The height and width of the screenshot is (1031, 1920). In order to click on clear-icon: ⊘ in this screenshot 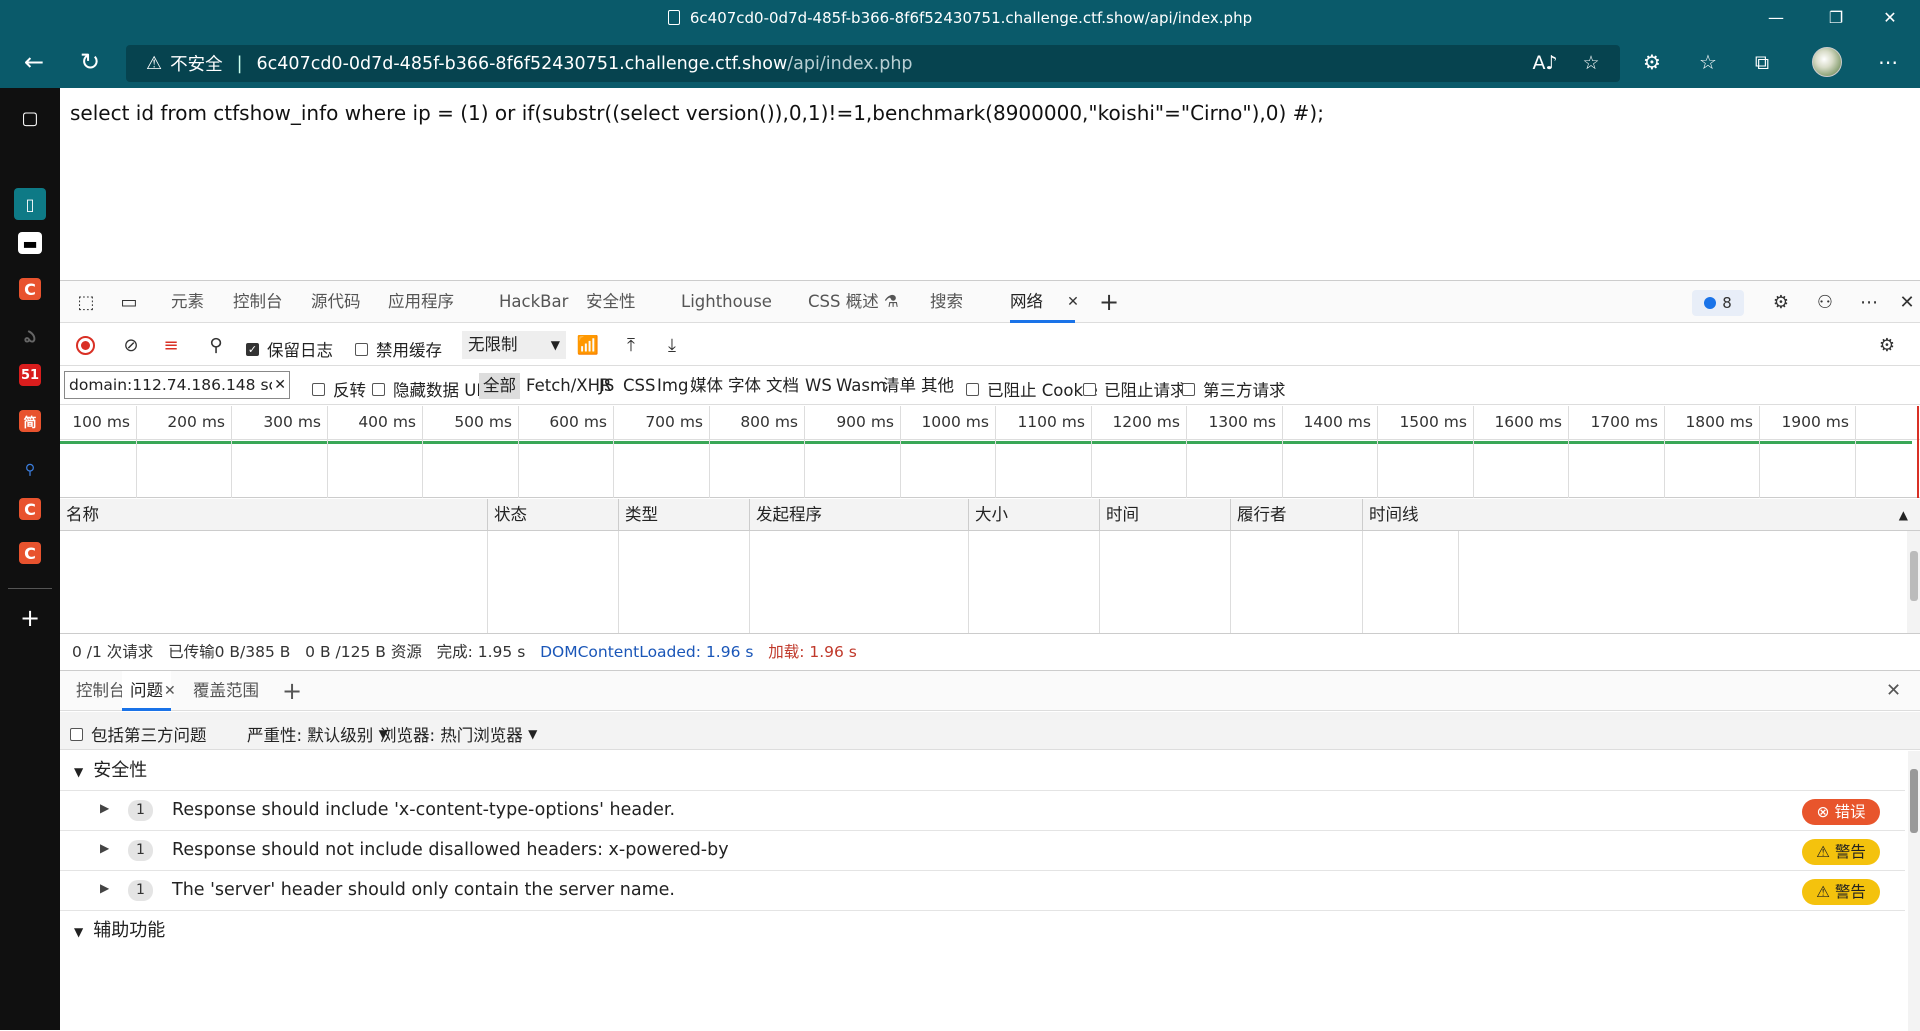, I will do `click(131, 345)`.